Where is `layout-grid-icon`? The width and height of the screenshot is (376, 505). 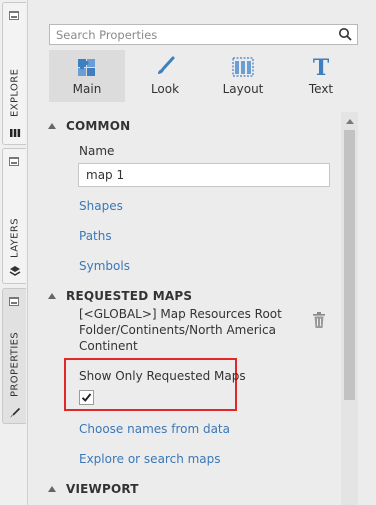 layout-grid-icon is located at coordinates (243, 67).